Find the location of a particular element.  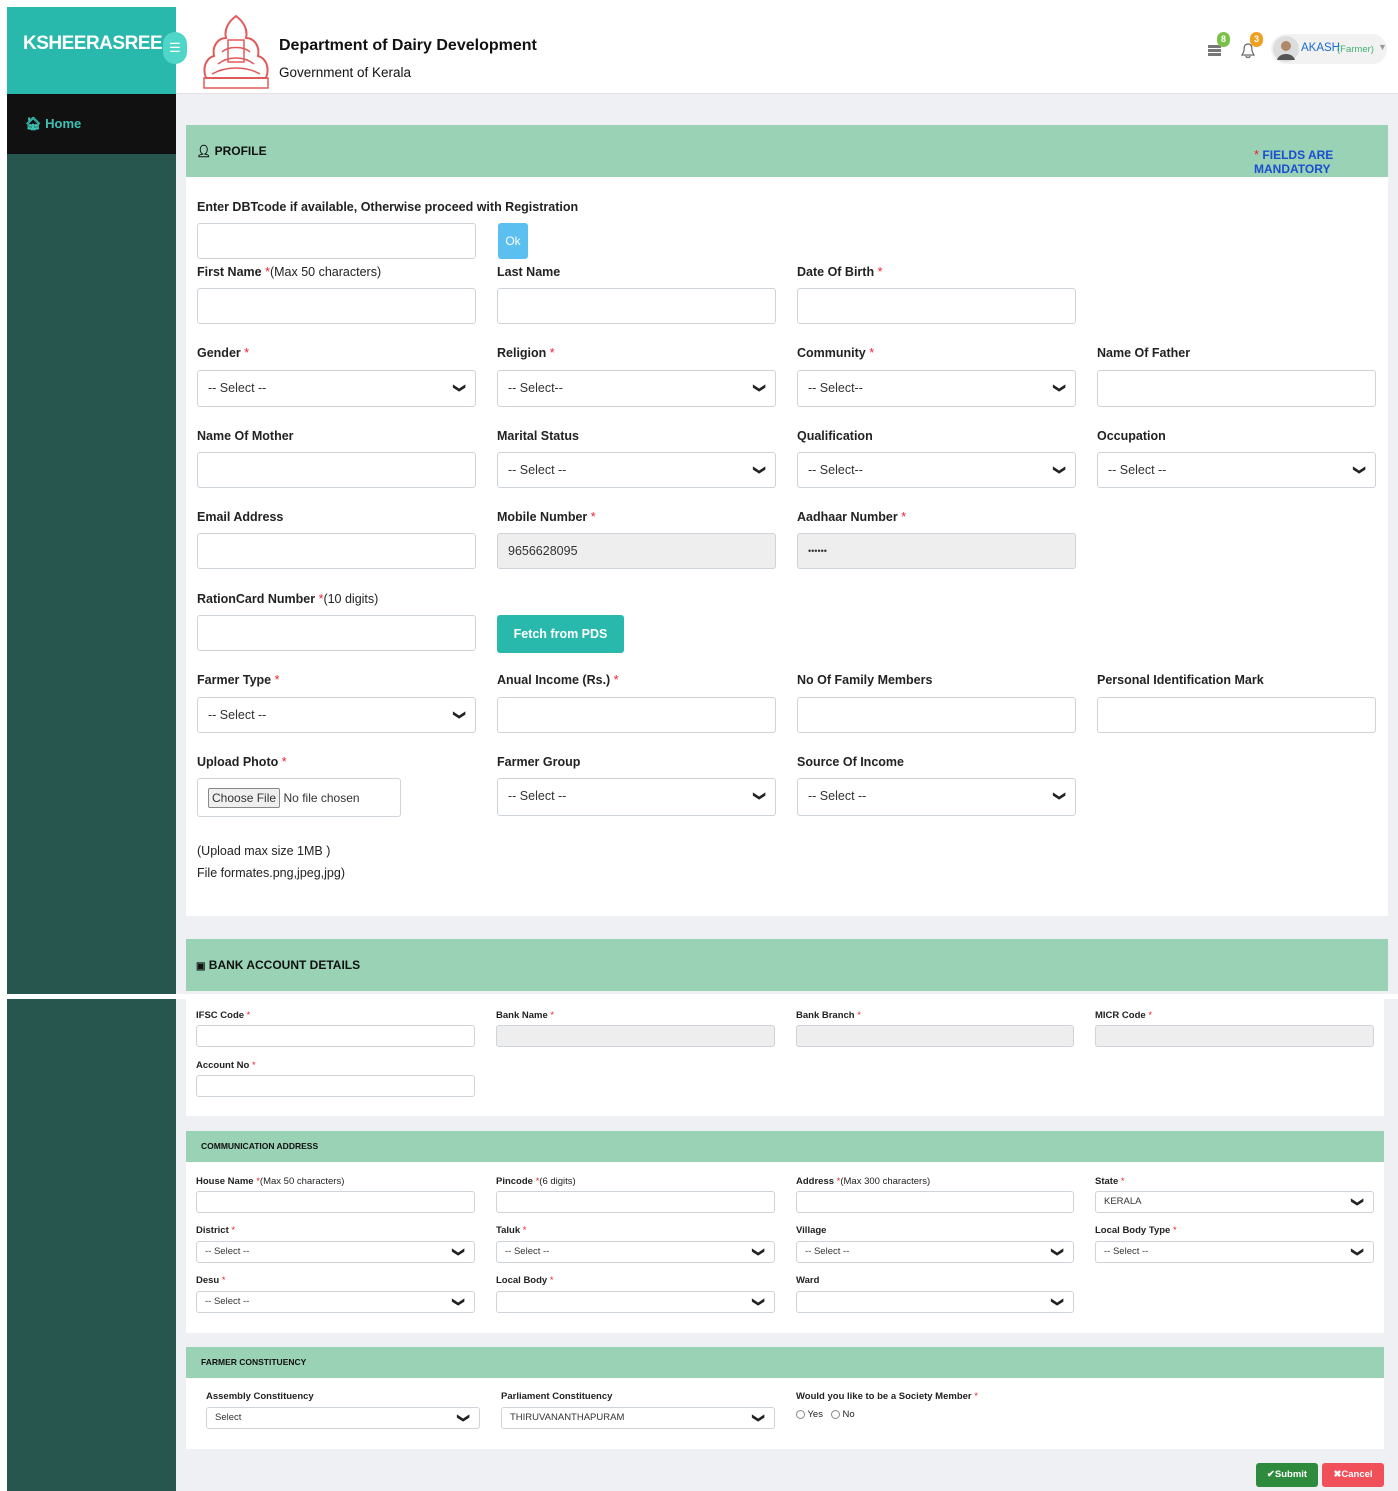

radio-no is located at coordinates (835, 1414).